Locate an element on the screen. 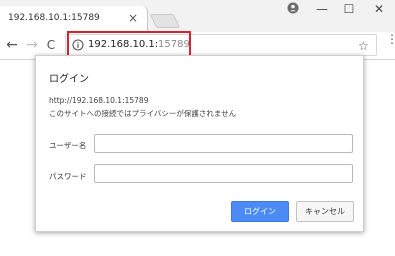 The image size is (395, 256). login-button: ログイン is located at coordinates (260, 211).